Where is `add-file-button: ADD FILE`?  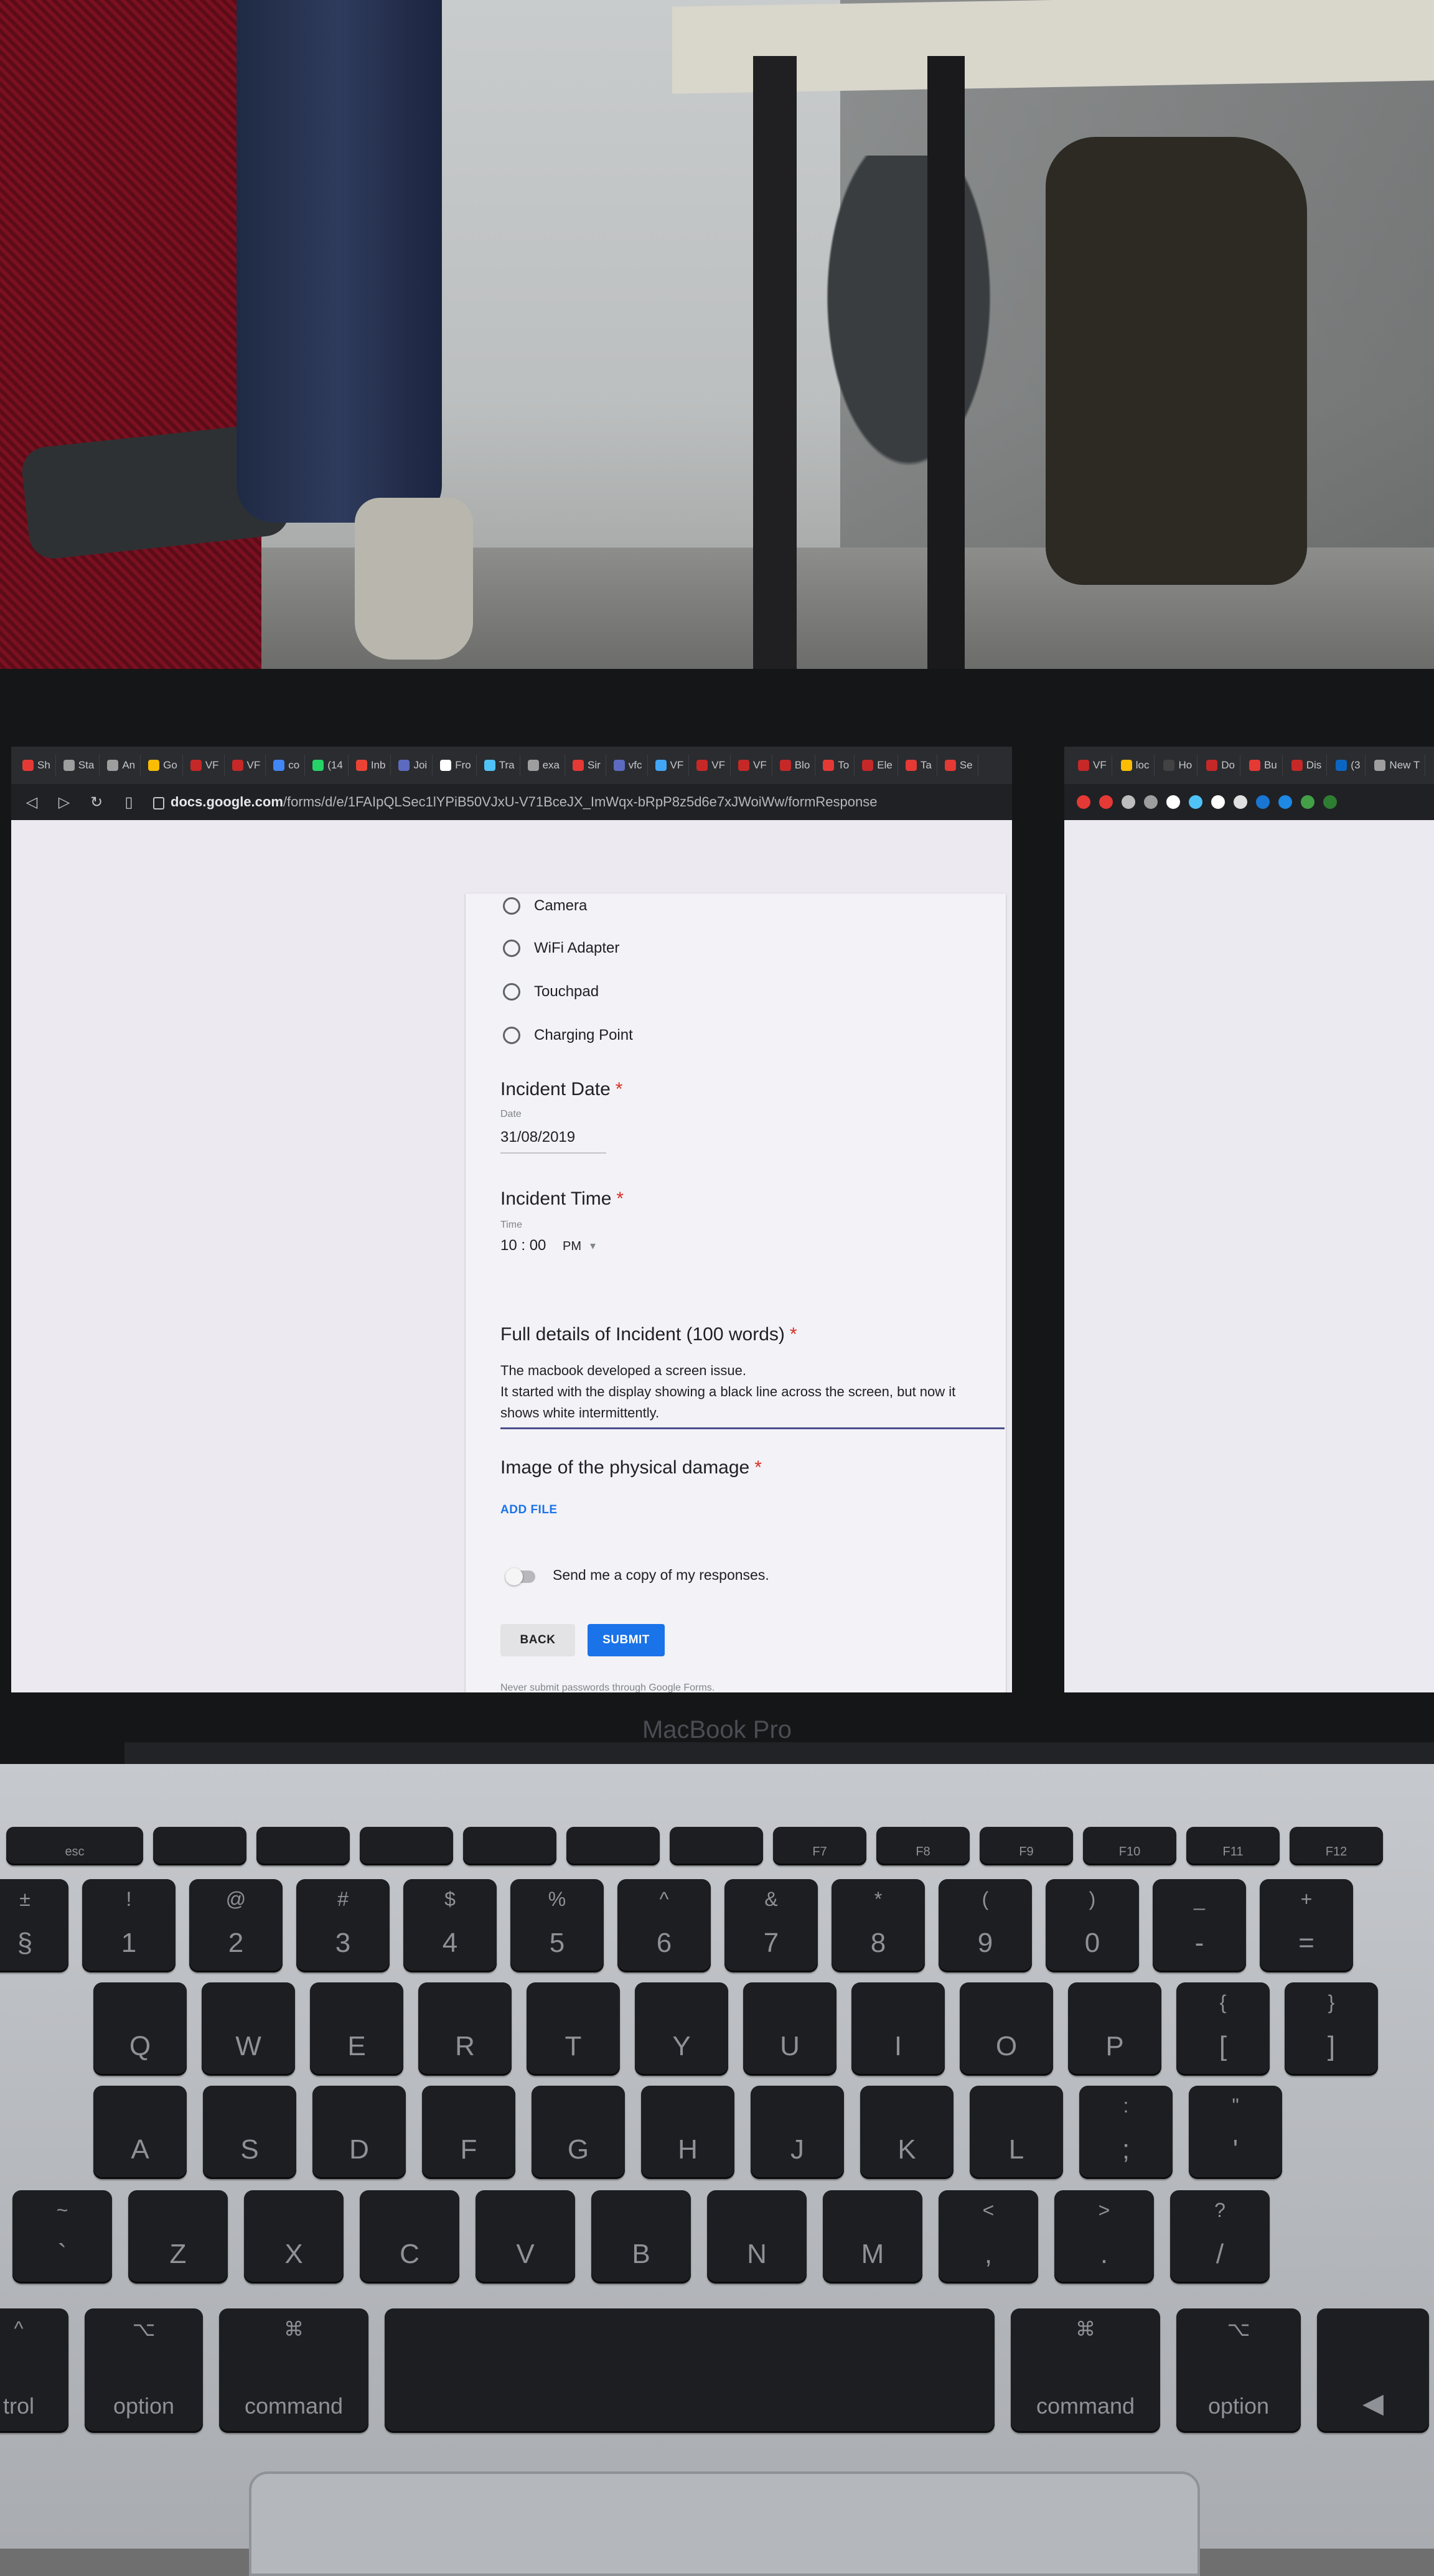 add-file-button: ADD FILE is located at coordinates (529, 1510).